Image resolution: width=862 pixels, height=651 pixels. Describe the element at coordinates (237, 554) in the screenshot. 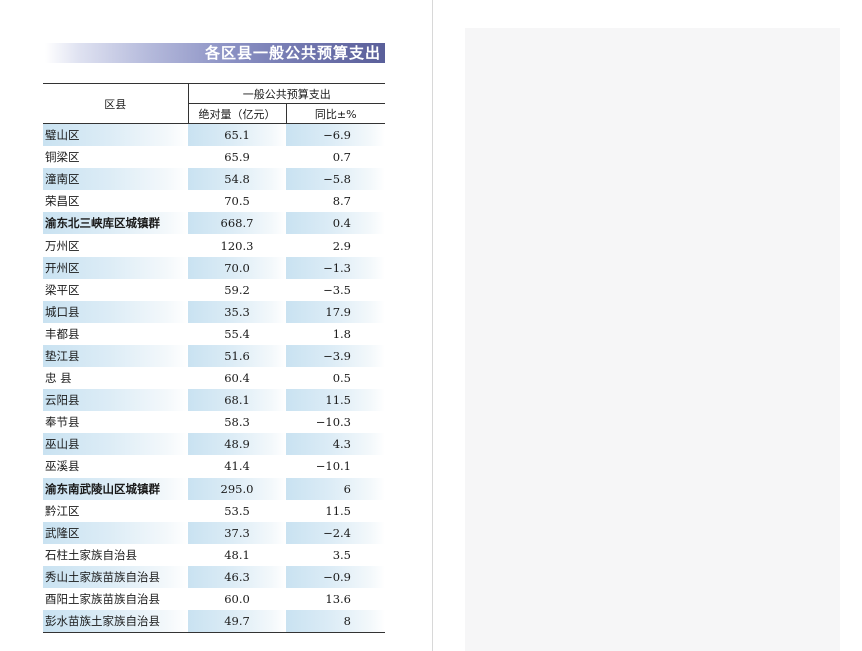

I see `amount-cell: 48.1` at that location.